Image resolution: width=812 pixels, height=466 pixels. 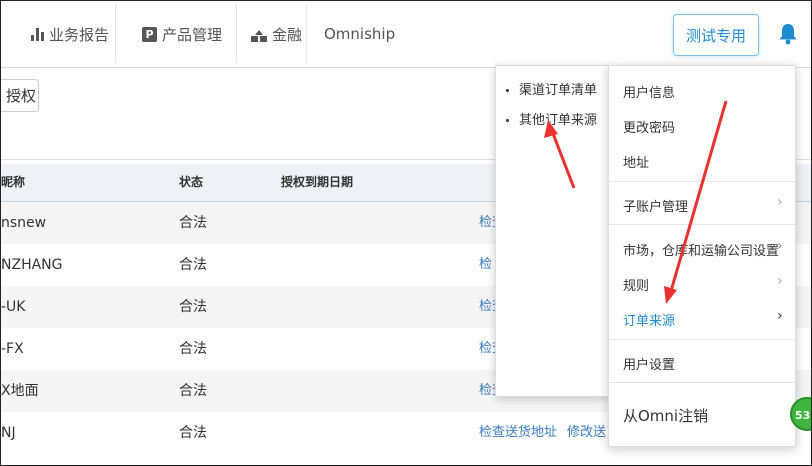 I want to click on row-nickname: X地面, so click(x=20, y=391).